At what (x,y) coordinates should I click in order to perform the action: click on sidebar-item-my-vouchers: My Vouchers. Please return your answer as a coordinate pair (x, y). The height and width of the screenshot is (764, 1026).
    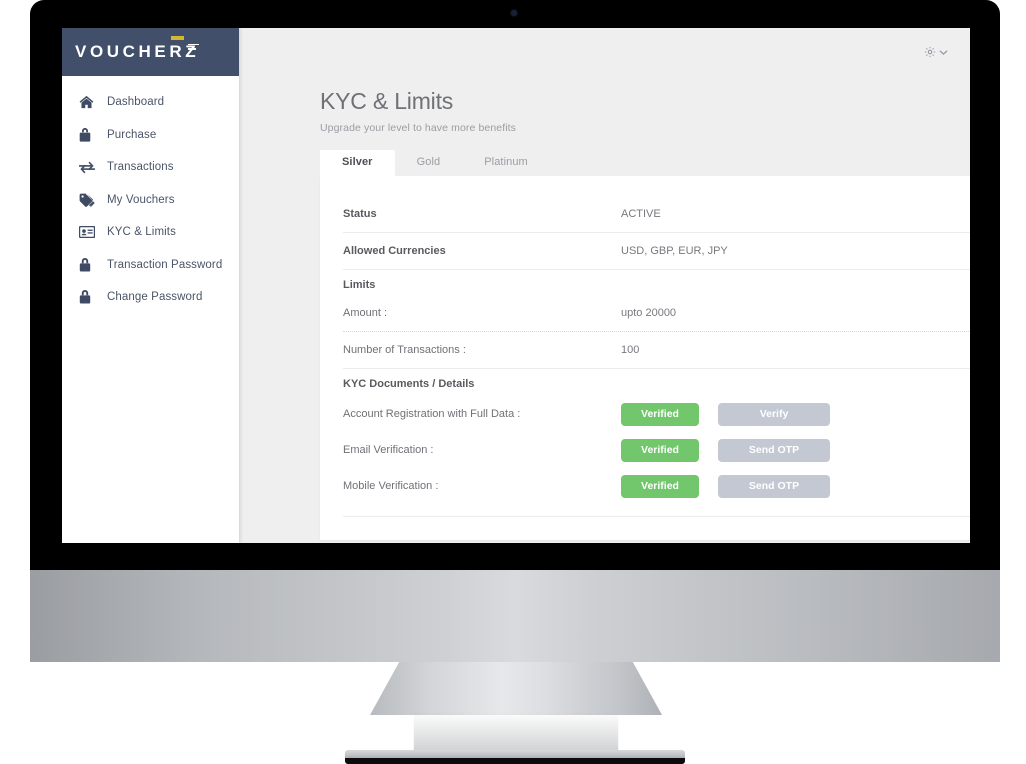
    Looking at the image, I should click on (150, 200).